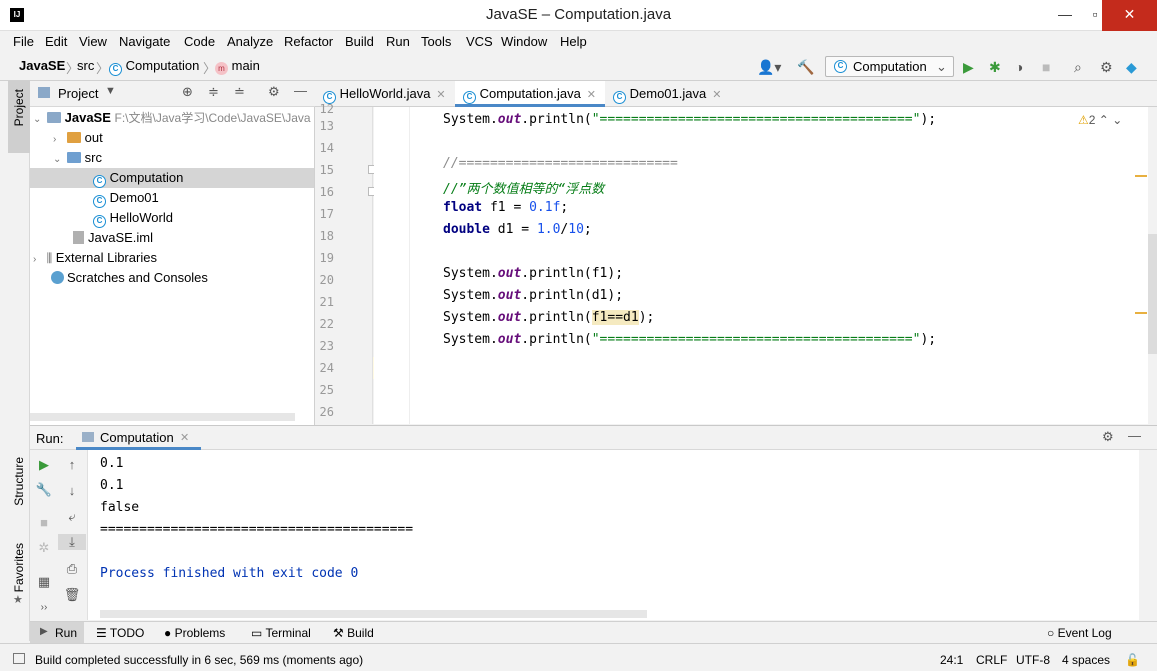 The height and width of the screenshot is (671, 1157). I want to click on line-number: 21, so click(326, 302).